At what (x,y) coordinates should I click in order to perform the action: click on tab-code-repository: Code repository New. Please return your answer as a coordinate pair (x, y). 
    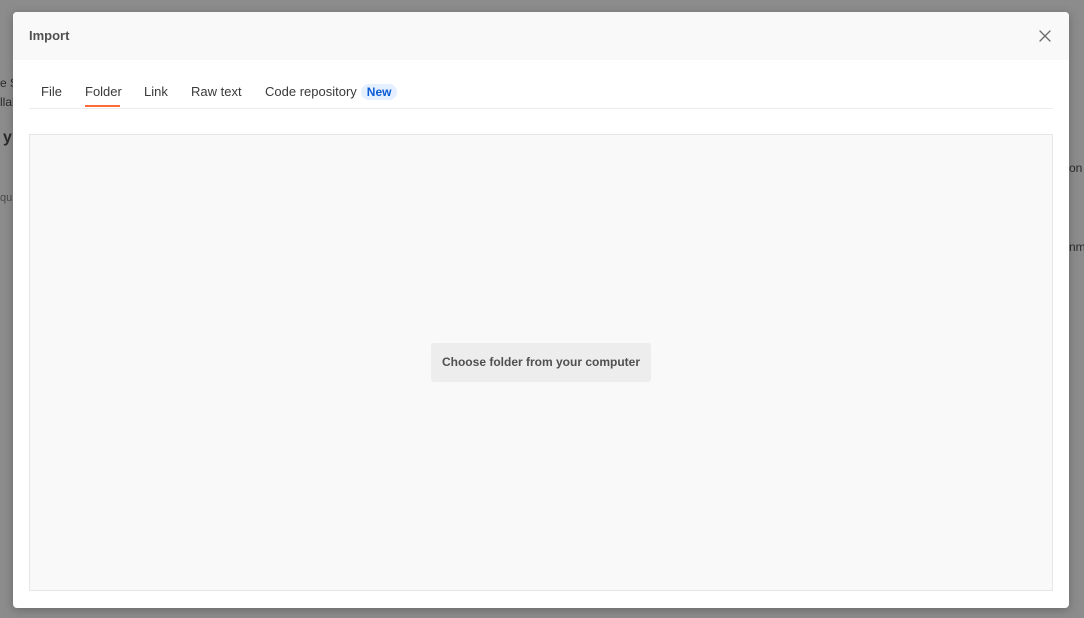
    Looking at the image, I should click on (331, 92).